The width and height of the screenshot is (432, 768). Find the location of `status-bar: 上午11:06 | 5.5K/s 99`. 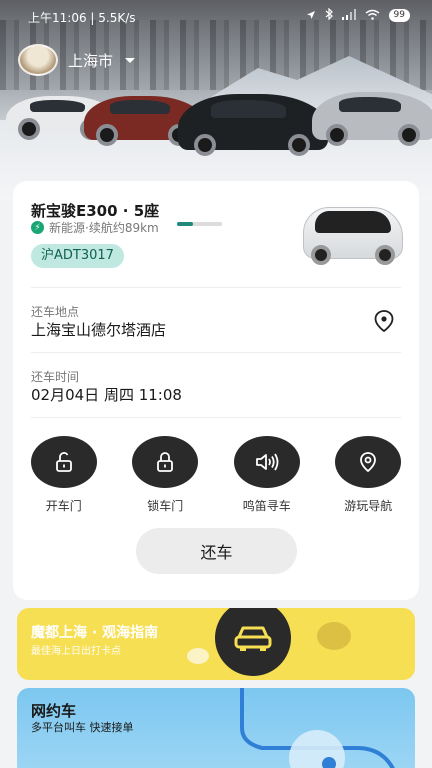

status-bar: 上午11:06 | 5.5K/s 99 is located at coordinates (216, 16).